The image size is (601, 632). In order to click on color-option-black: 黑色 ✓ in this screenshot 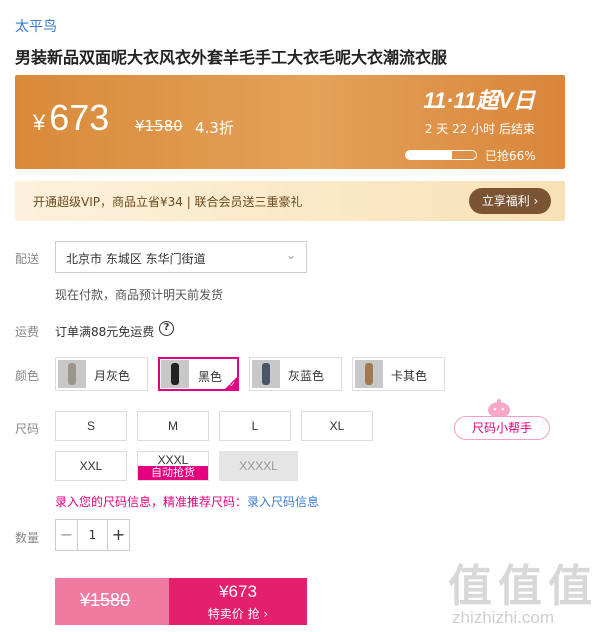, I will do `click(198, 374)`.